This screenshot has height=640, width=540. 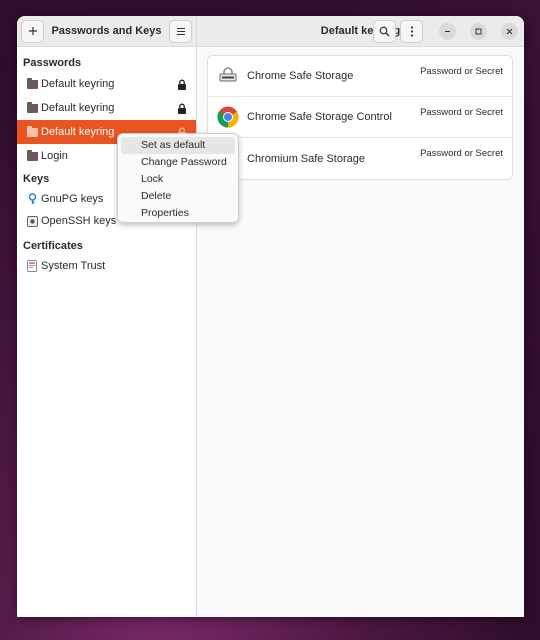 I want to click on search-icon, so click(x=384, y=31).